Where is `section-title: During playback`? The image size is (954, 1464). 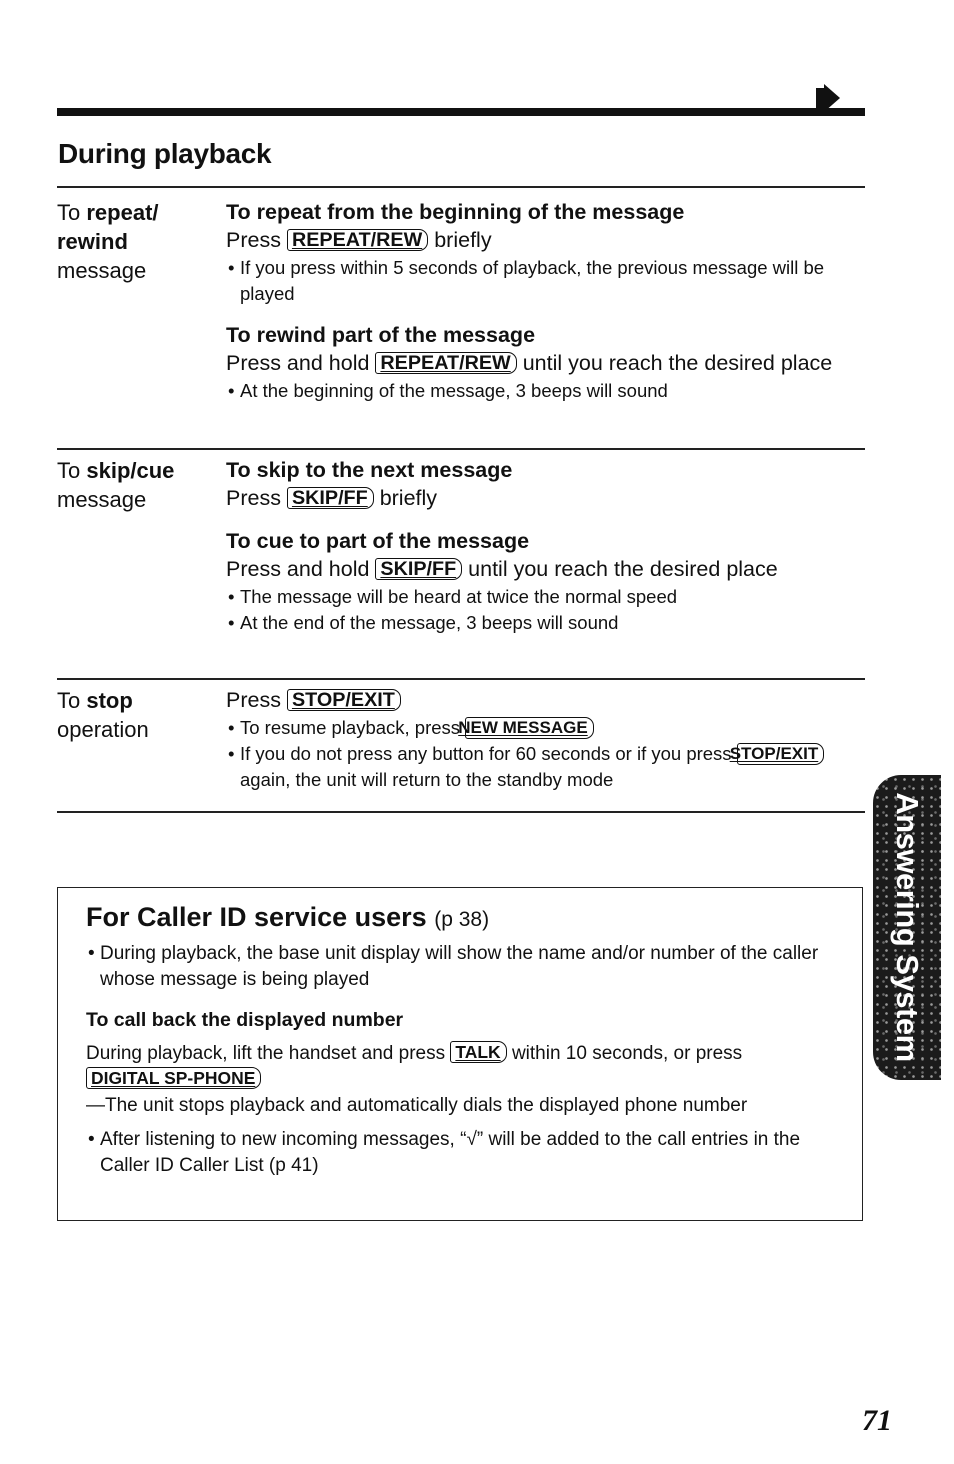 section-title: During playback is located at coordinates (165, 153).